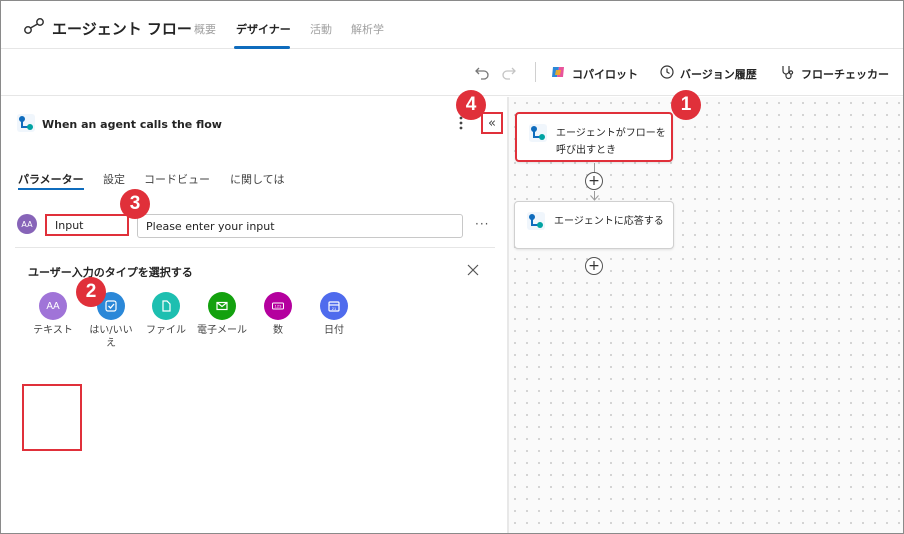 The height and width of the screenshot is (534, 904). I want to click on toolbar: コパイロット バージョン履歴 フローチェッカー, so click(452, 73).